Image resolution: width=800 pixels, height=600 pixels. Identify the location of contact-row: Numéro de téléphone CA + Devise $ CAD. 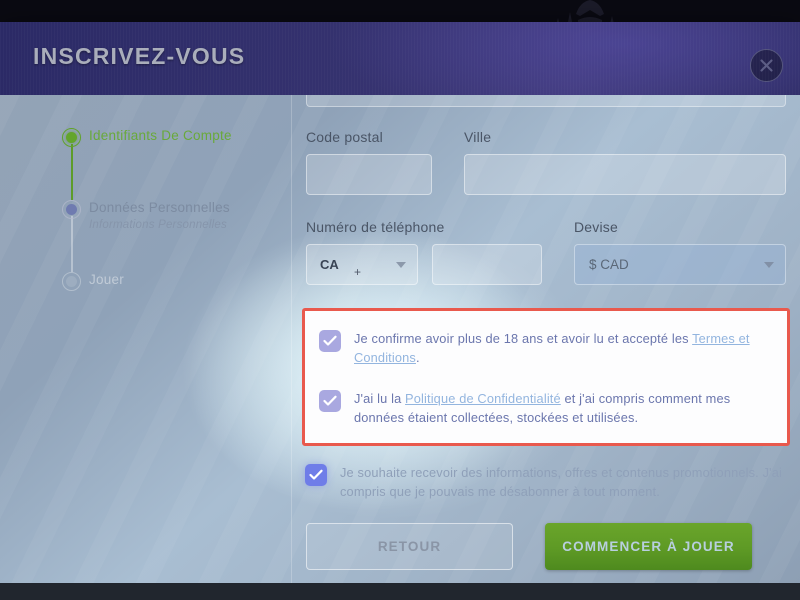
(546, 252).